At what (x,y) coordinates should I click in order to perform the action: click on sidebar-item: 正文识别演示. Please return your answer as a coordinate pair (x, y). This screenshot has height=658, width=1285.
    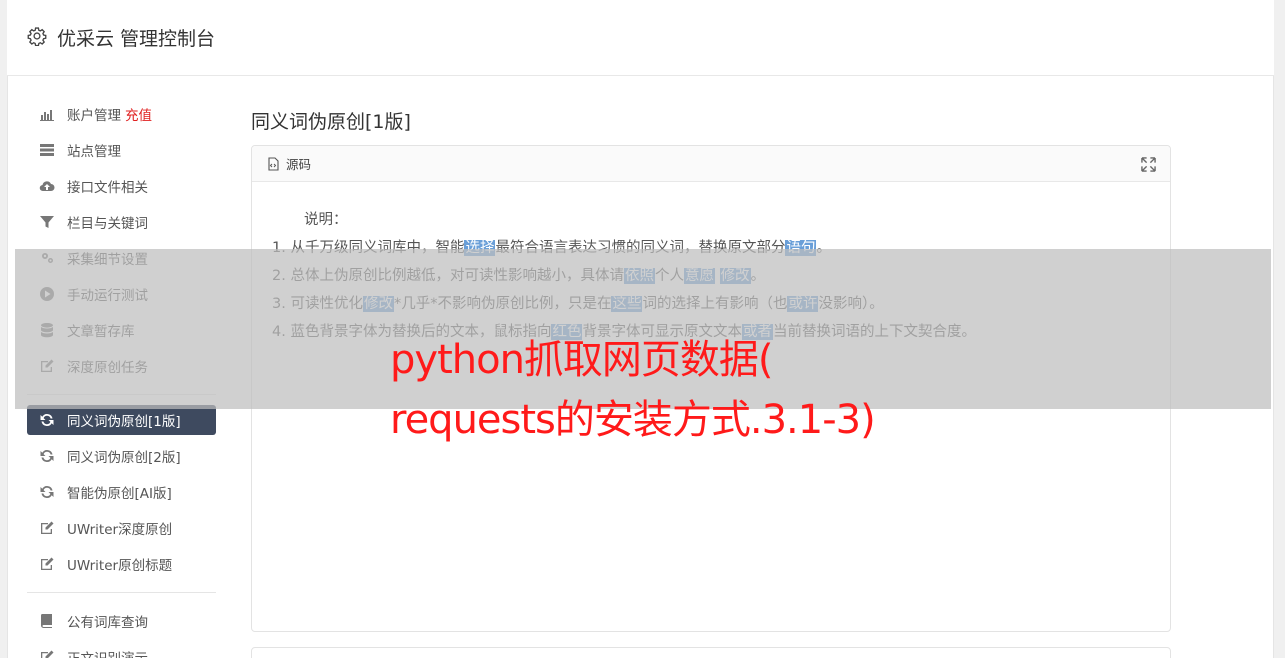
    Looking at the image, I should click on (121, 648).